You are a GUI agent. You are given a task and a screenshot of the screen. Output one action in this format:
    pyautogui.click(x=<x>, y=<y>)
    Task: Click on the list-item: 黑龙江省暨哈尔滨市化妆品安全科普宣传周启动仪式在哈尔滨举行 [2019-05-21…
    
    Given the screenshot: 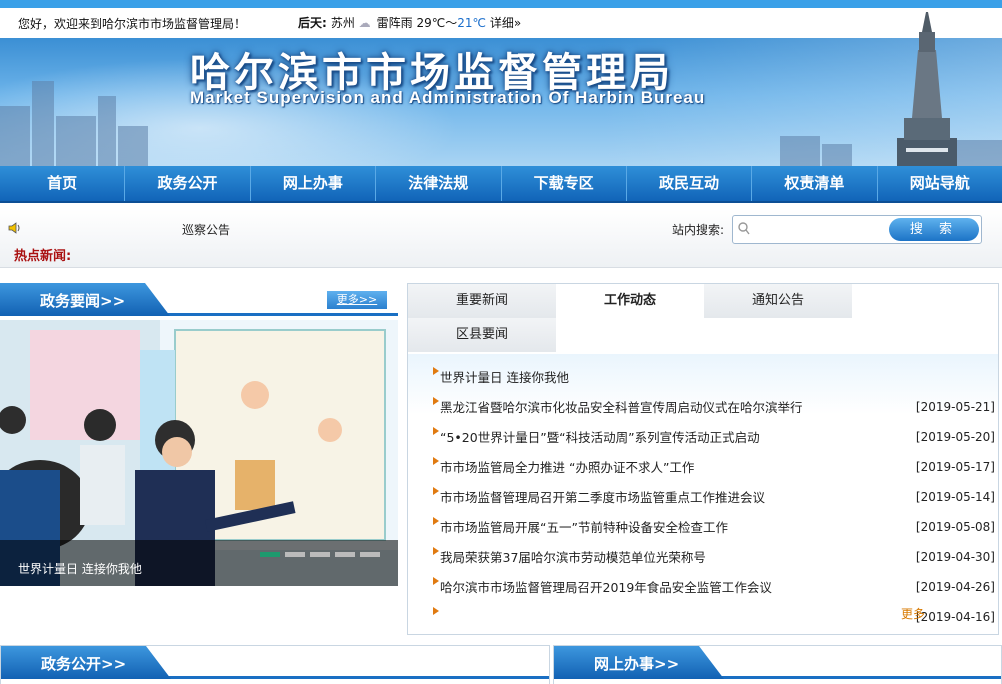 What is the action you would take?
    pyautogui.click(x=714, y=409)
    